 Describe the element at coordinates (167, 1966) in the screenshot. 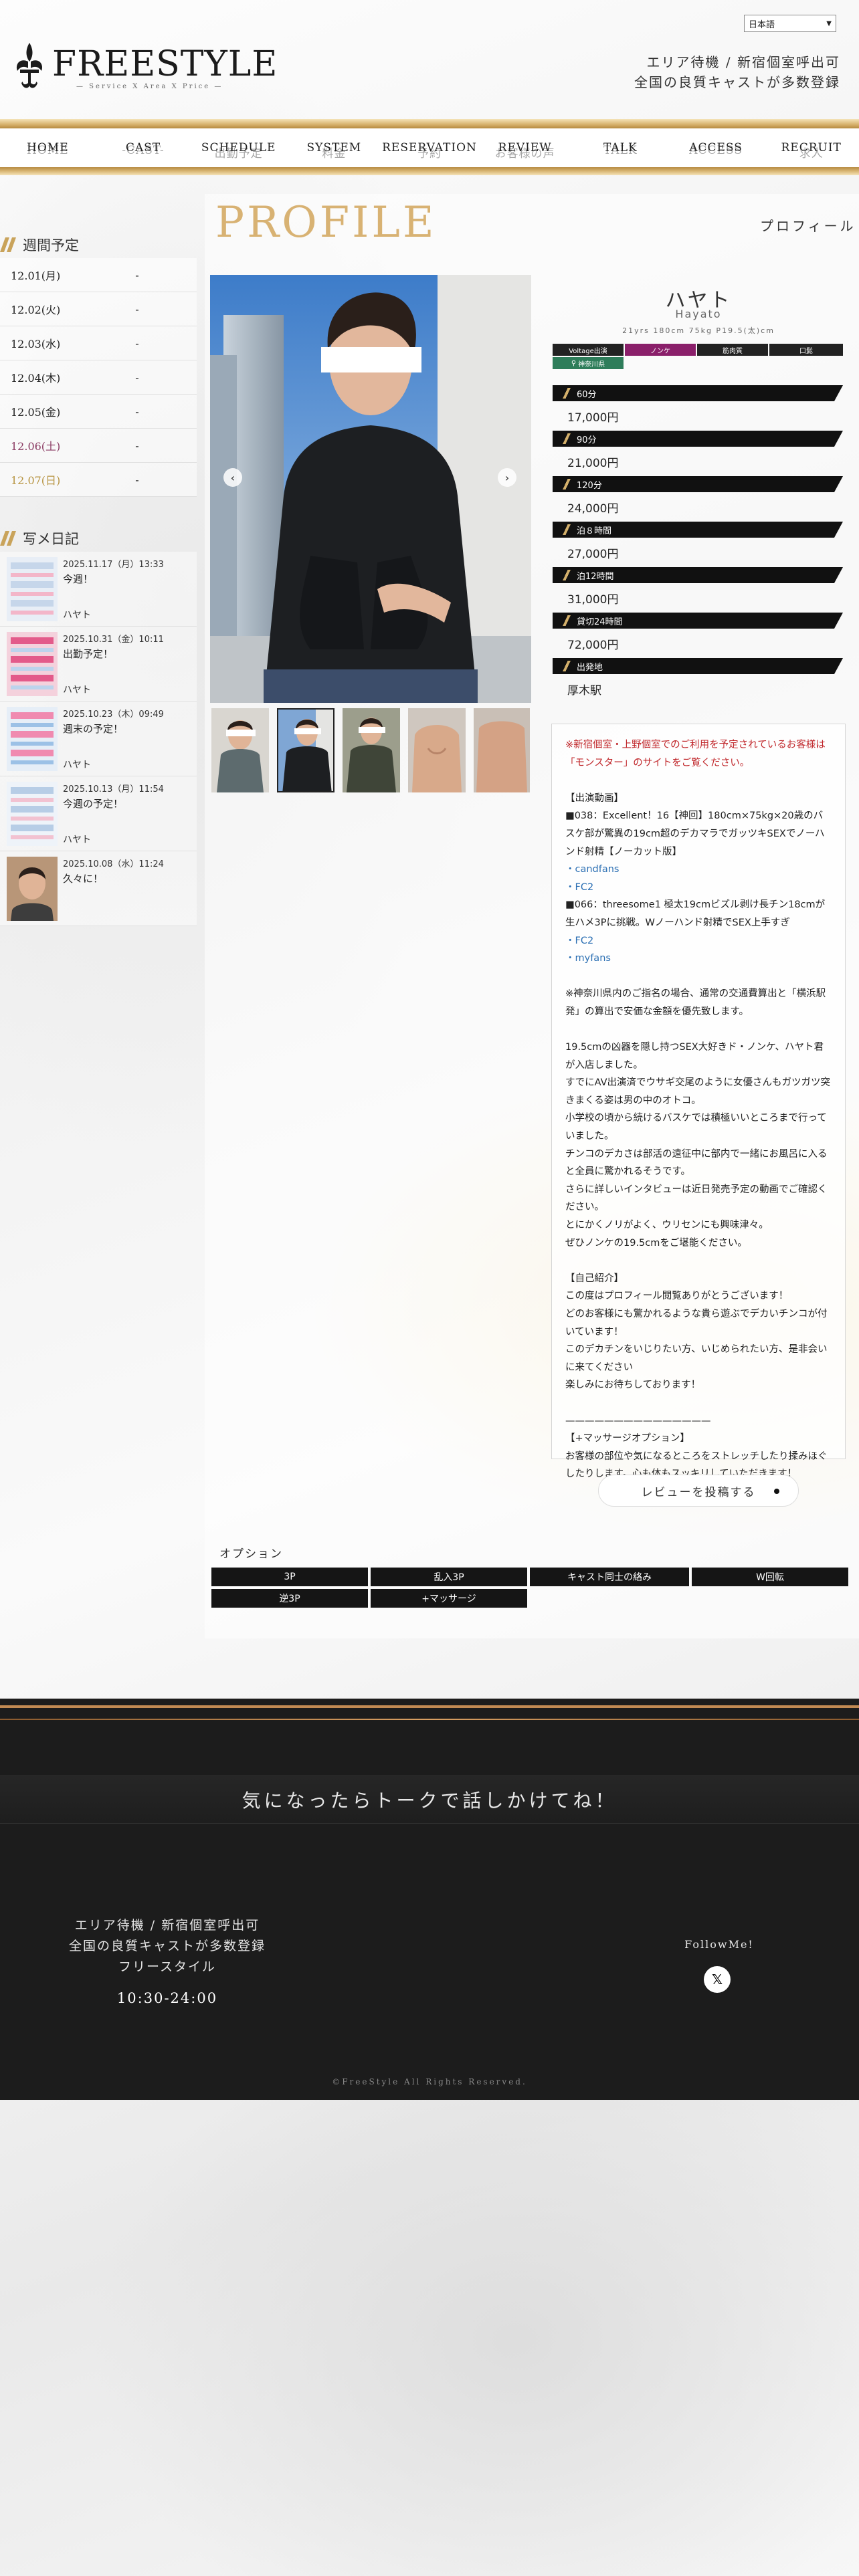

I see `footer-line-3: フリースタイル` at that location.